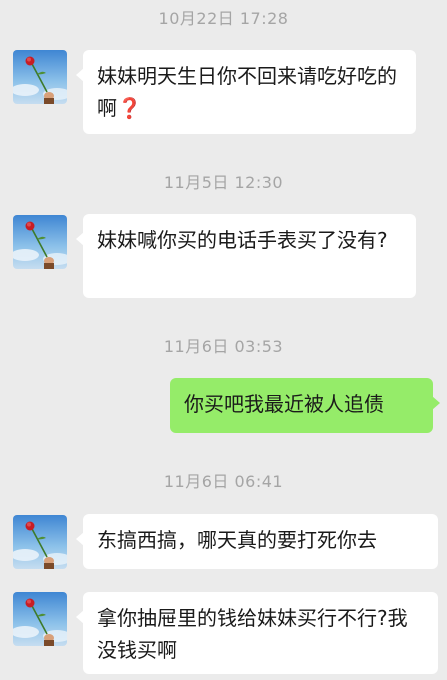 Image resolution: width=447 pixels, height=680 pixels. Describe the element at coordinates (246, 256) in the screenshot. I see `message-bubble: 妹妹喊你买的电话手表买了没有?` at that location.